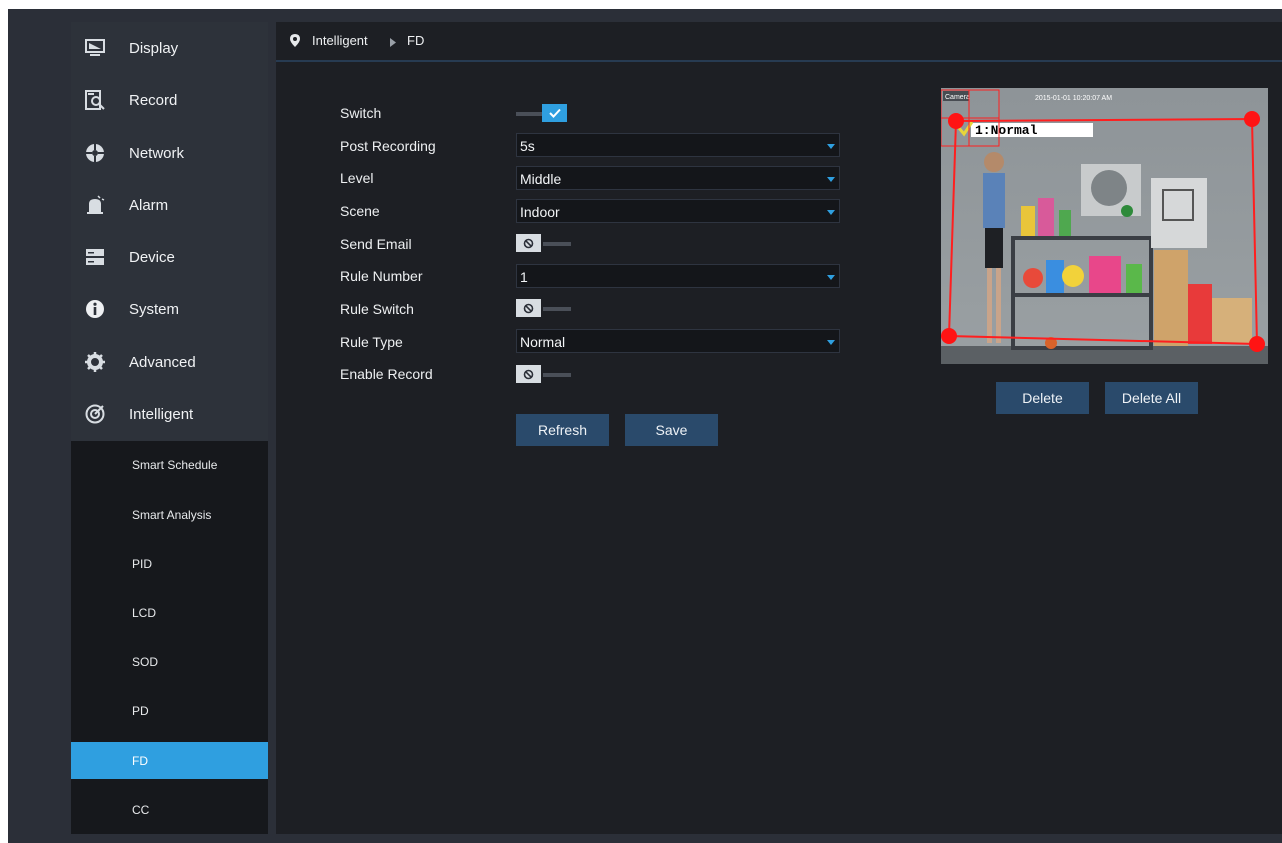  What do you see at coordinates (540, 212) in the screenshot?
I see `select-value: Indoor` at bounding box center [540, 212].